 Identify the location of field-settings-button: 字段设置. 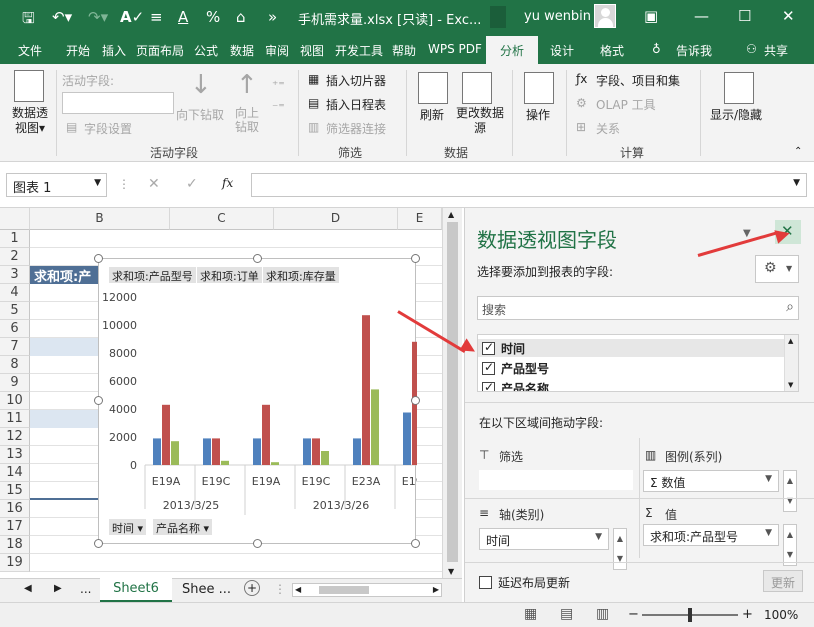
(108, 128).